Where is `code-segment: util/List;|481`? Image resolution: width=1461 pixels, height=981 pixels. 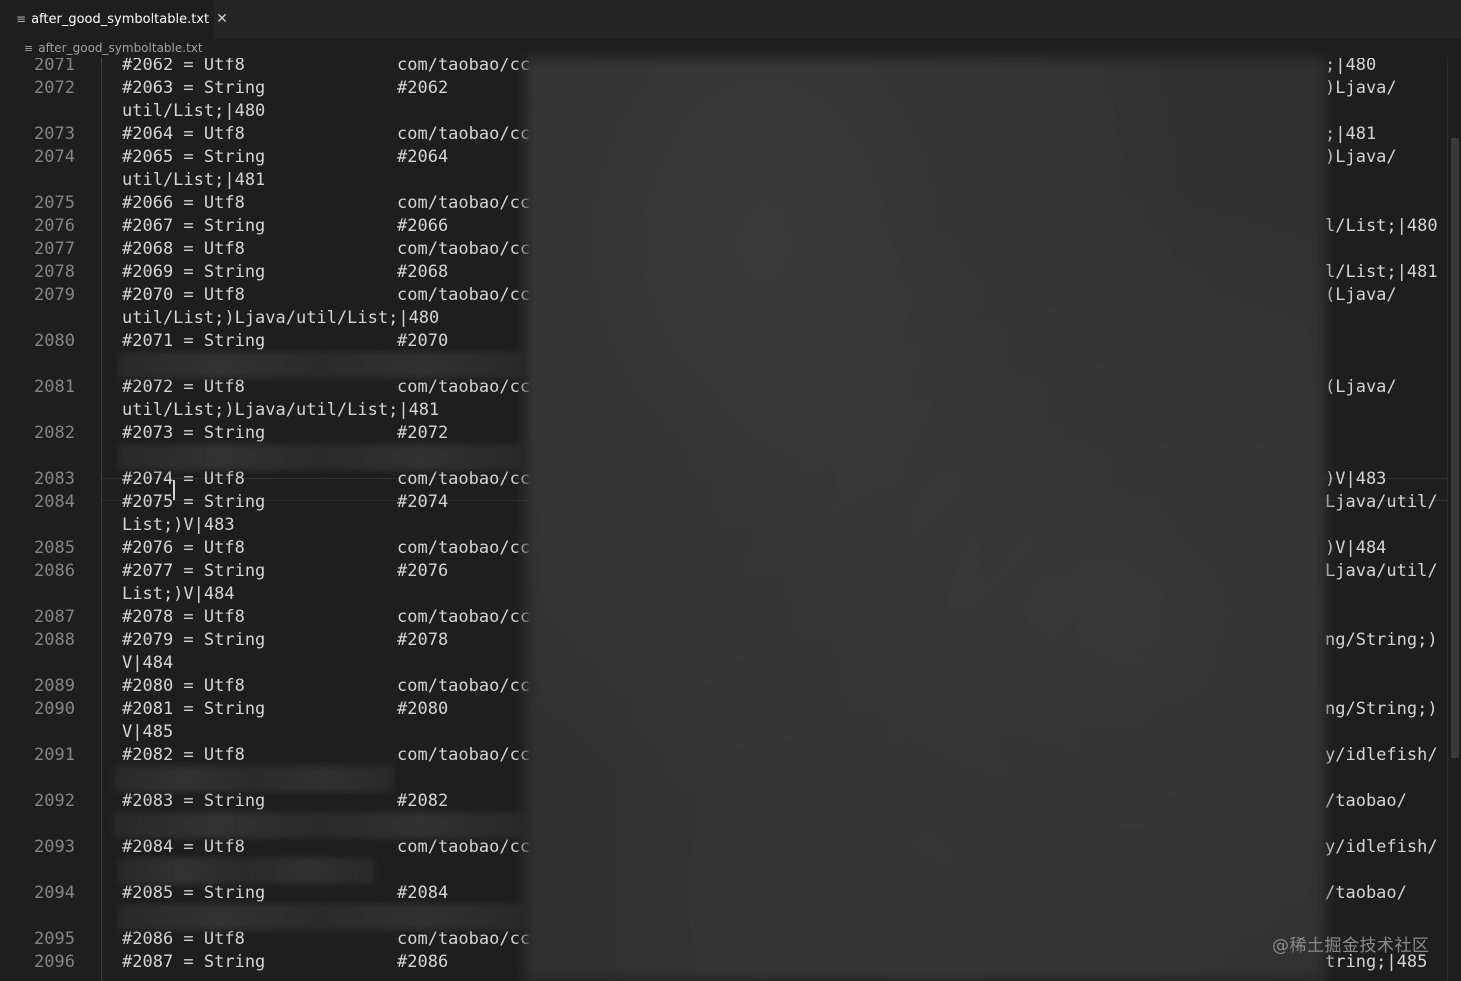 code-segment: util/List;|481 is located at coordinates (194, 180).